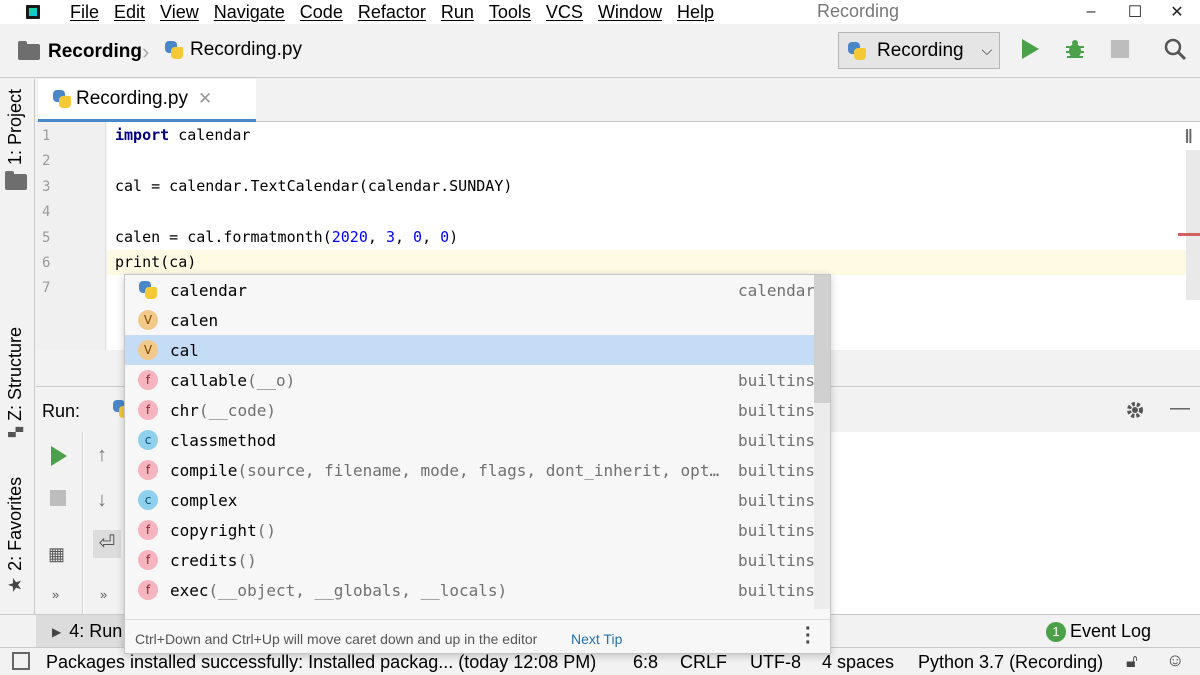 Image resolution: width=1200 pixels, height=675 pixels. What do you see at coordinates (223, 440) in the screenshot?
I see `completion-name: classmethod` at bounding box center [223, 440].